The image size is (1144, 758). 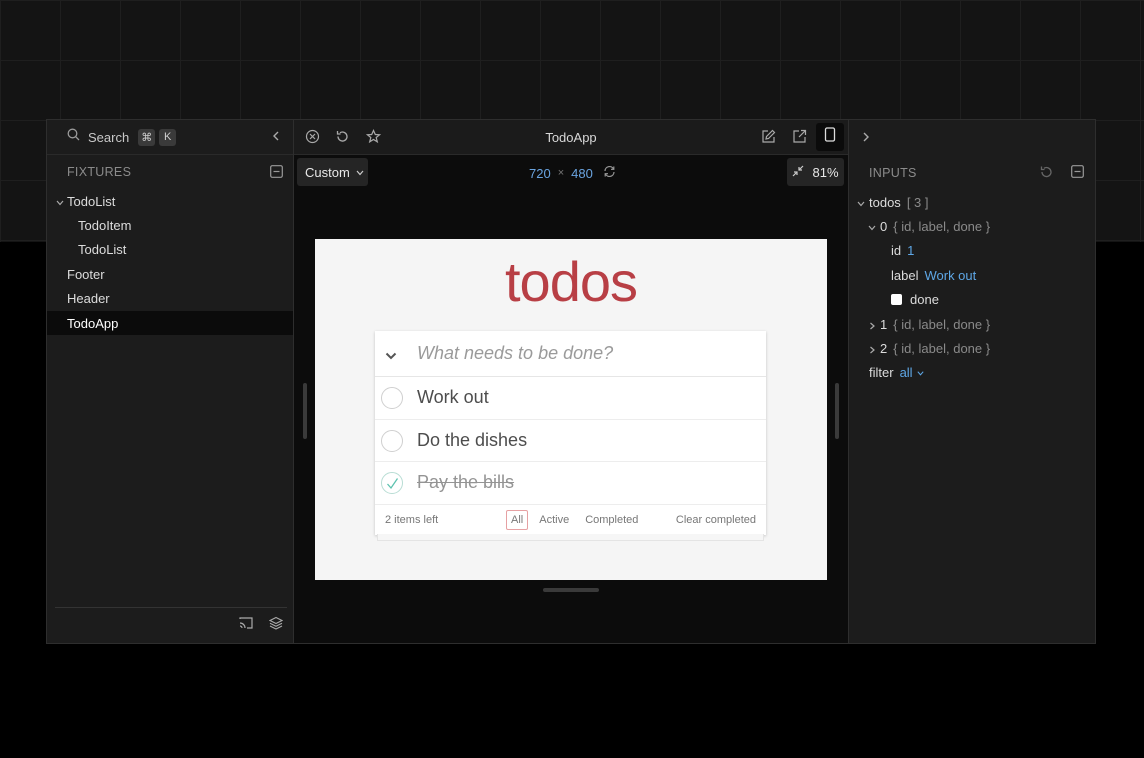 What do you see at coordinates (73, 137) in the screenshot?
I see `search-icon` at bounding box center [73, 137].